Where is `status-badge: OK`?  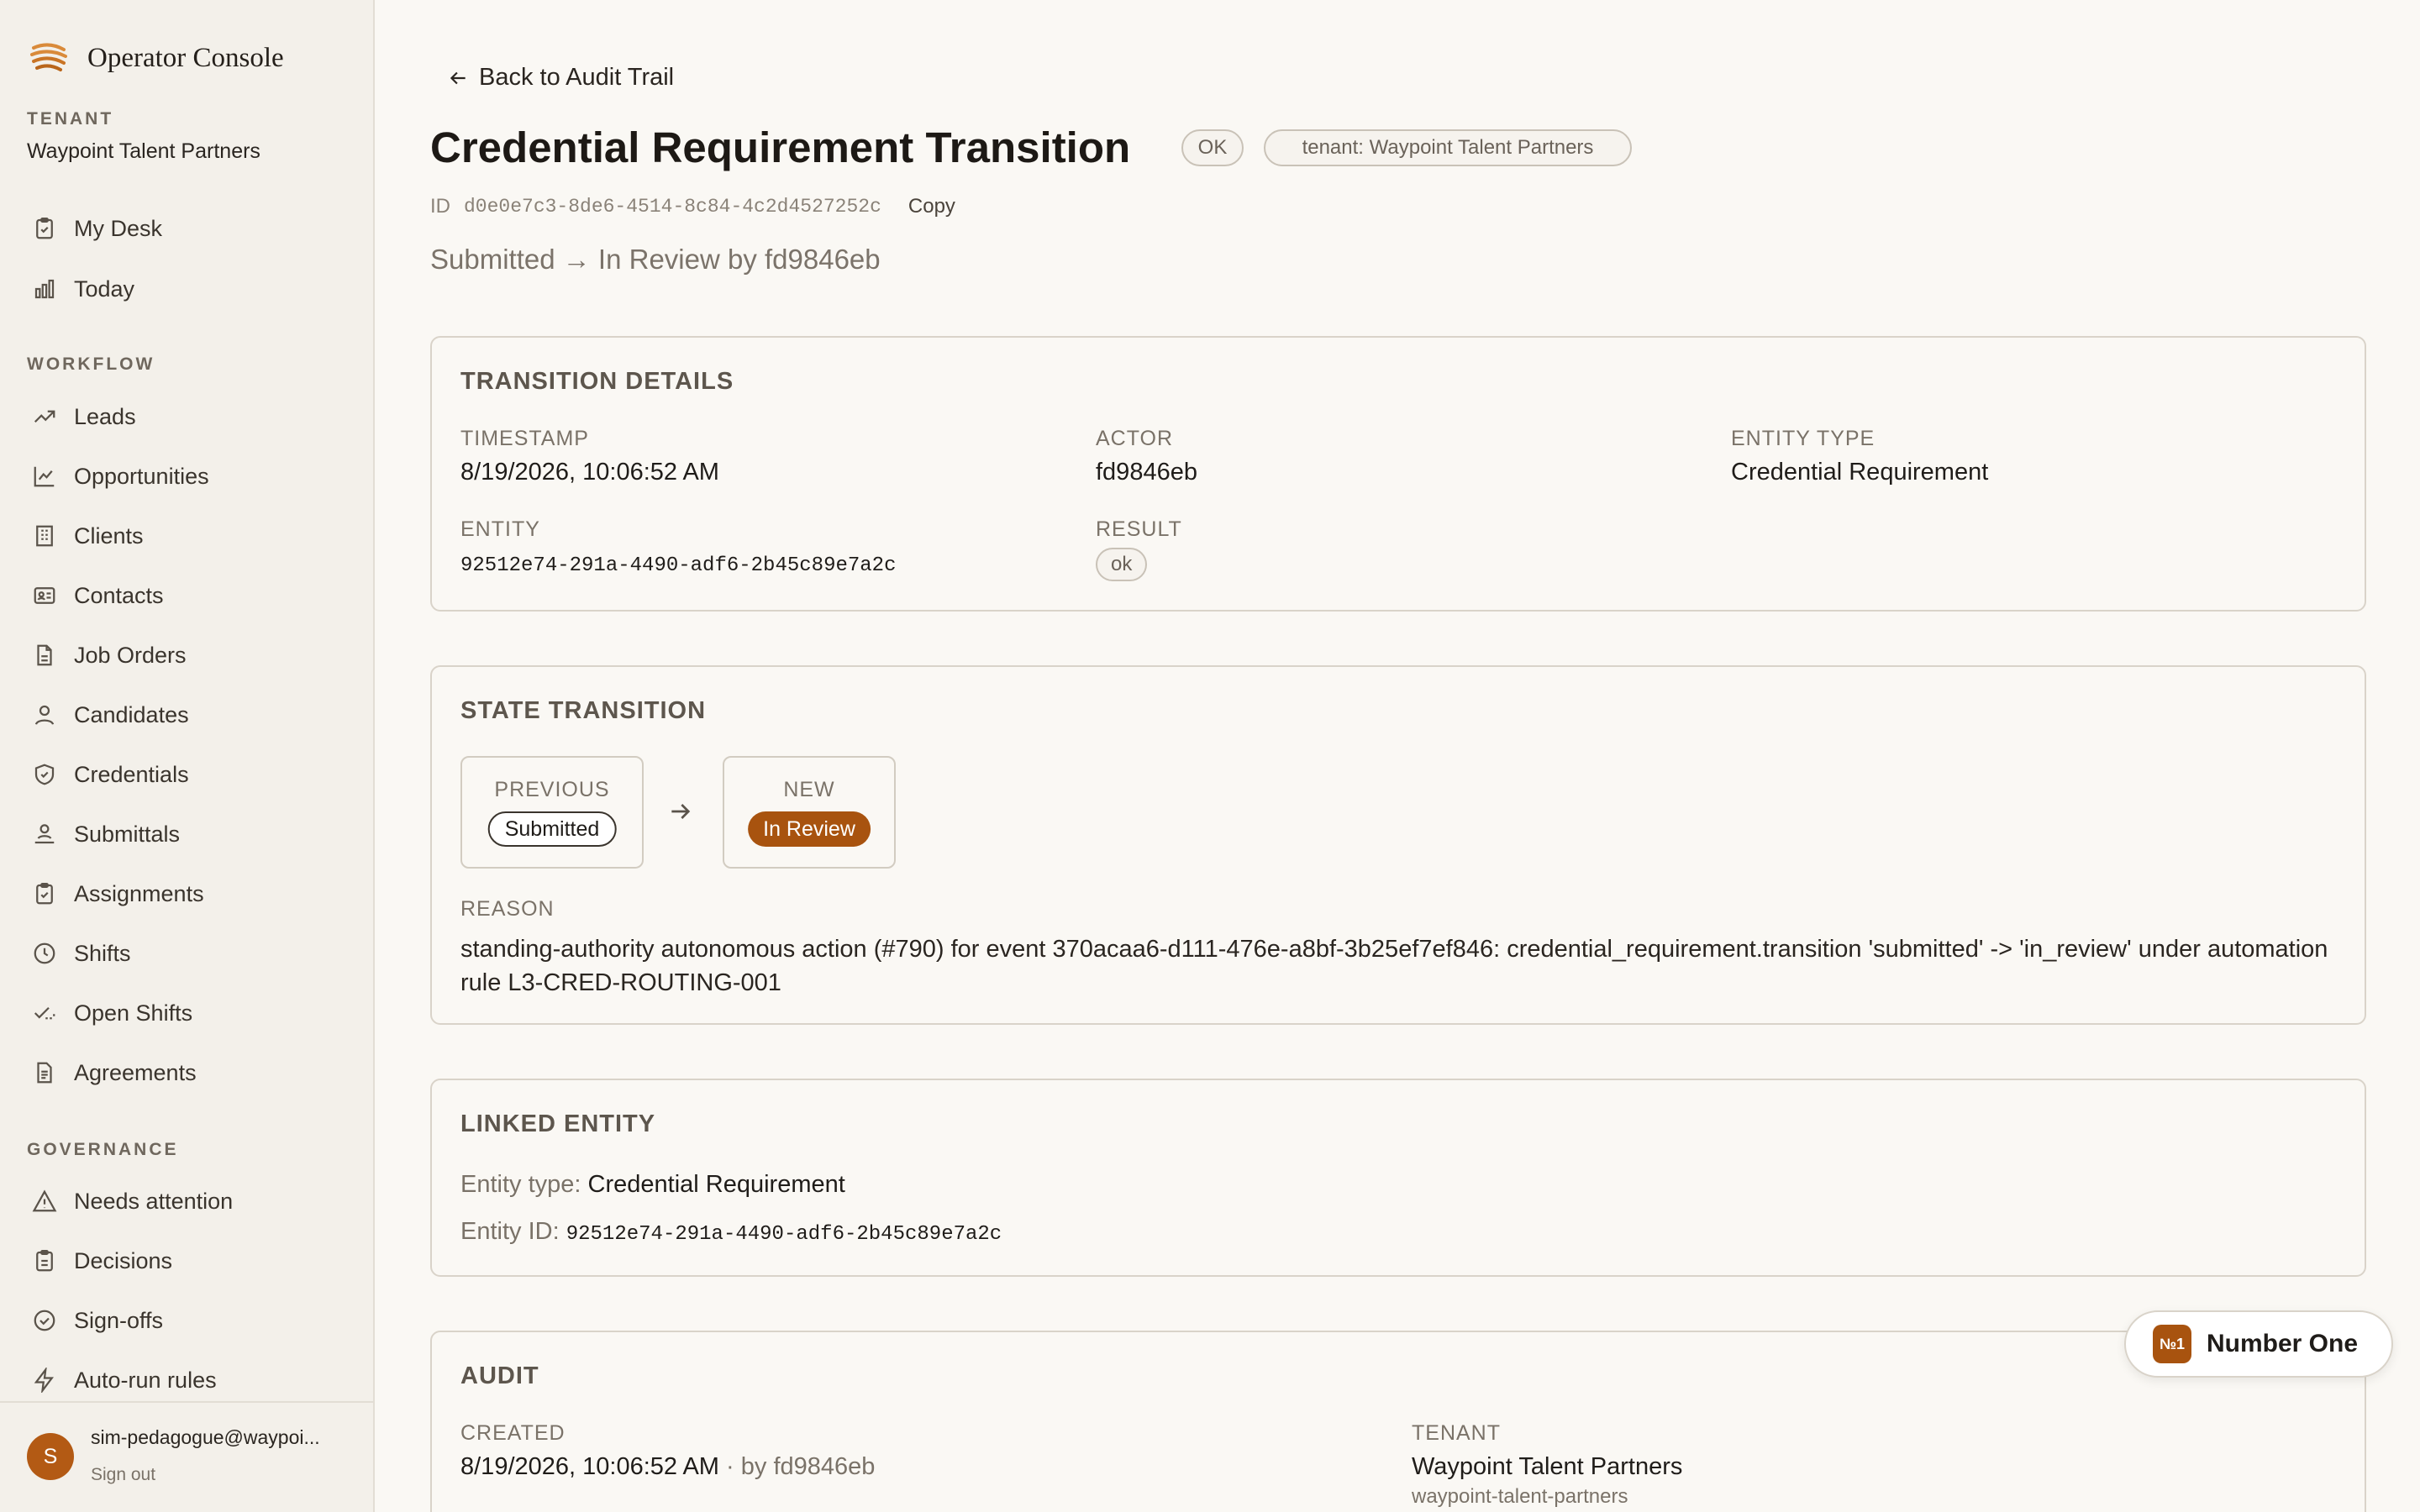
status-badge: OK is located at coordinates (1212, 147).